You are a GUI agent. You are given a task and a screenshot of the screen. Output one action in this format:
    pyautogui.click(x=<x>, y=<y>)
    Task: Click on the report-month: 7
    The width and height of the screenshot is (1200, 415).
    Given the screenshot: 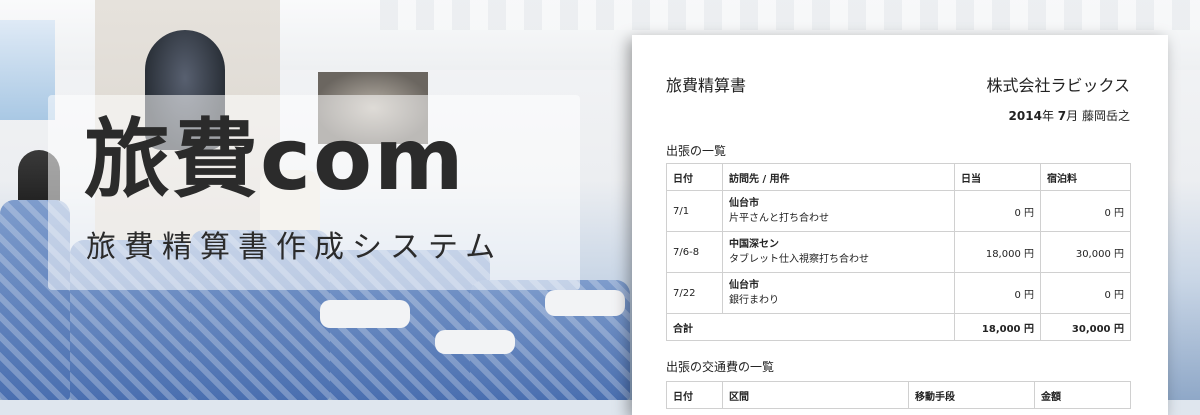 What is the action you would take?
    pyautogui.click(x=1062, y=116)
    